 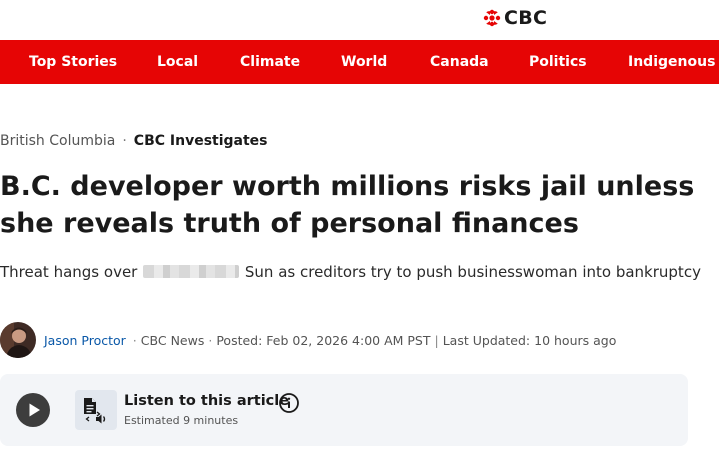 I want to click on breadcrumb: British Columbia · CBC Investigates, so click(x=134, y=141).